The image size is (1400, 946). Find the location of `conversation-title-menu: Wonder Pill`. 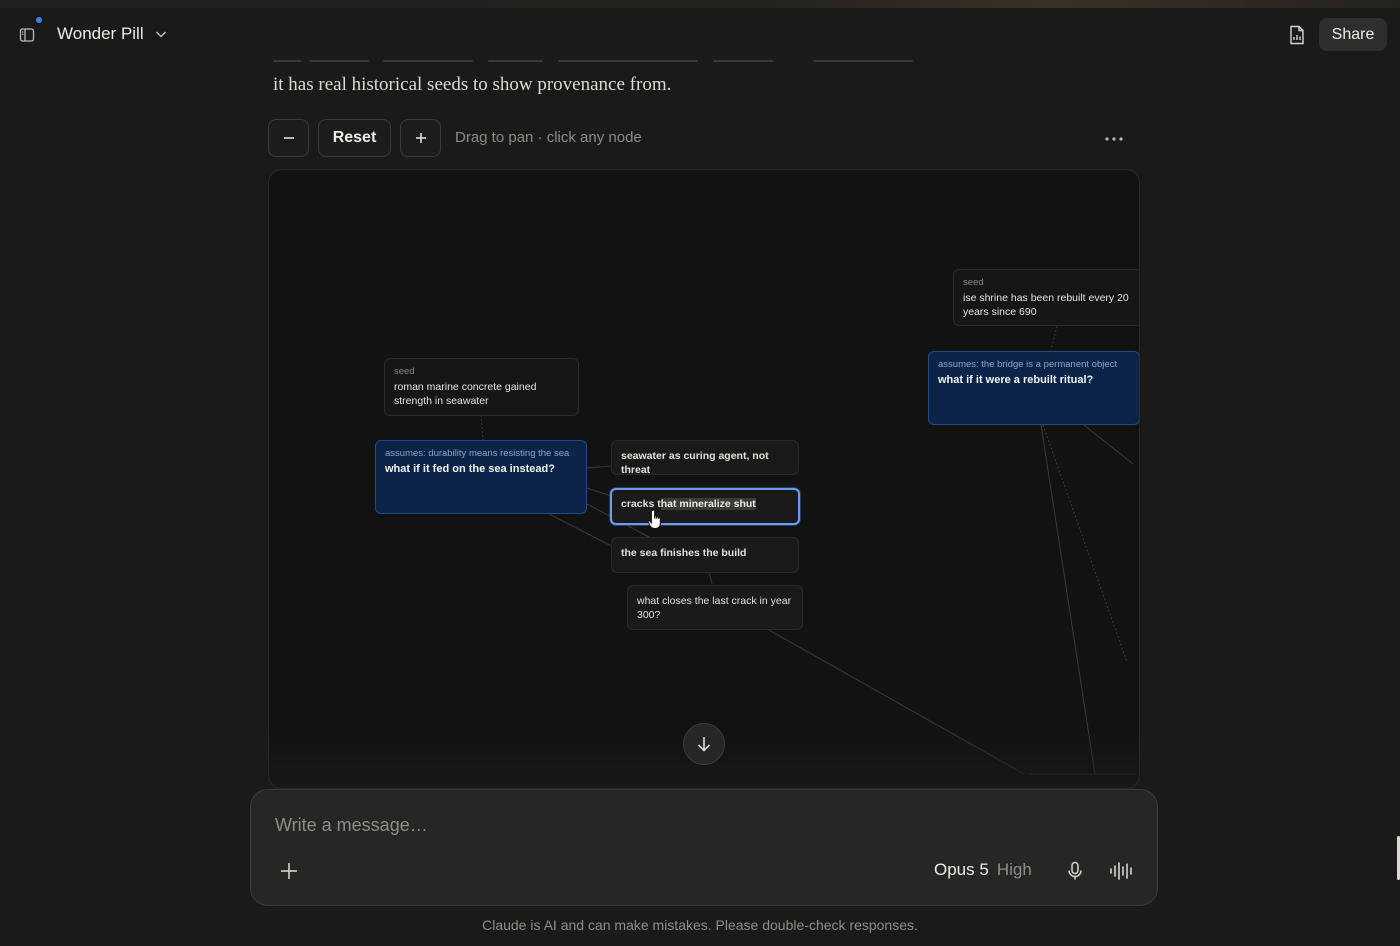

conversation-title-menu: Wonder Pill is located at coordinates (112, 34).